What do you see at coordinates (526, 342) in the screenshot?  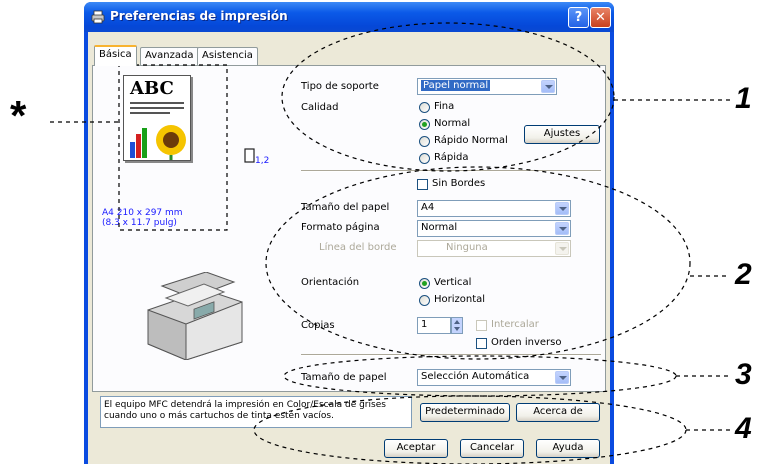 I see `orden-inverso-label: Orden inverso` at bounding box center [526, 342].